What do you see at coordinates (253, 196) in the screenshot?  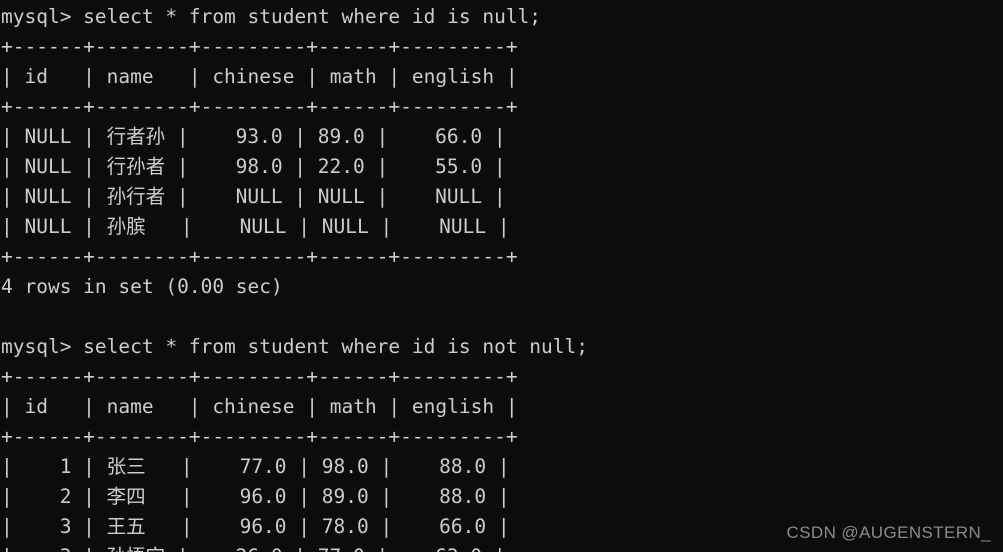 I see `table-row: | NULL | 孙行者 | NULL | NULL | NULL |` at bounding box center [253, 196].